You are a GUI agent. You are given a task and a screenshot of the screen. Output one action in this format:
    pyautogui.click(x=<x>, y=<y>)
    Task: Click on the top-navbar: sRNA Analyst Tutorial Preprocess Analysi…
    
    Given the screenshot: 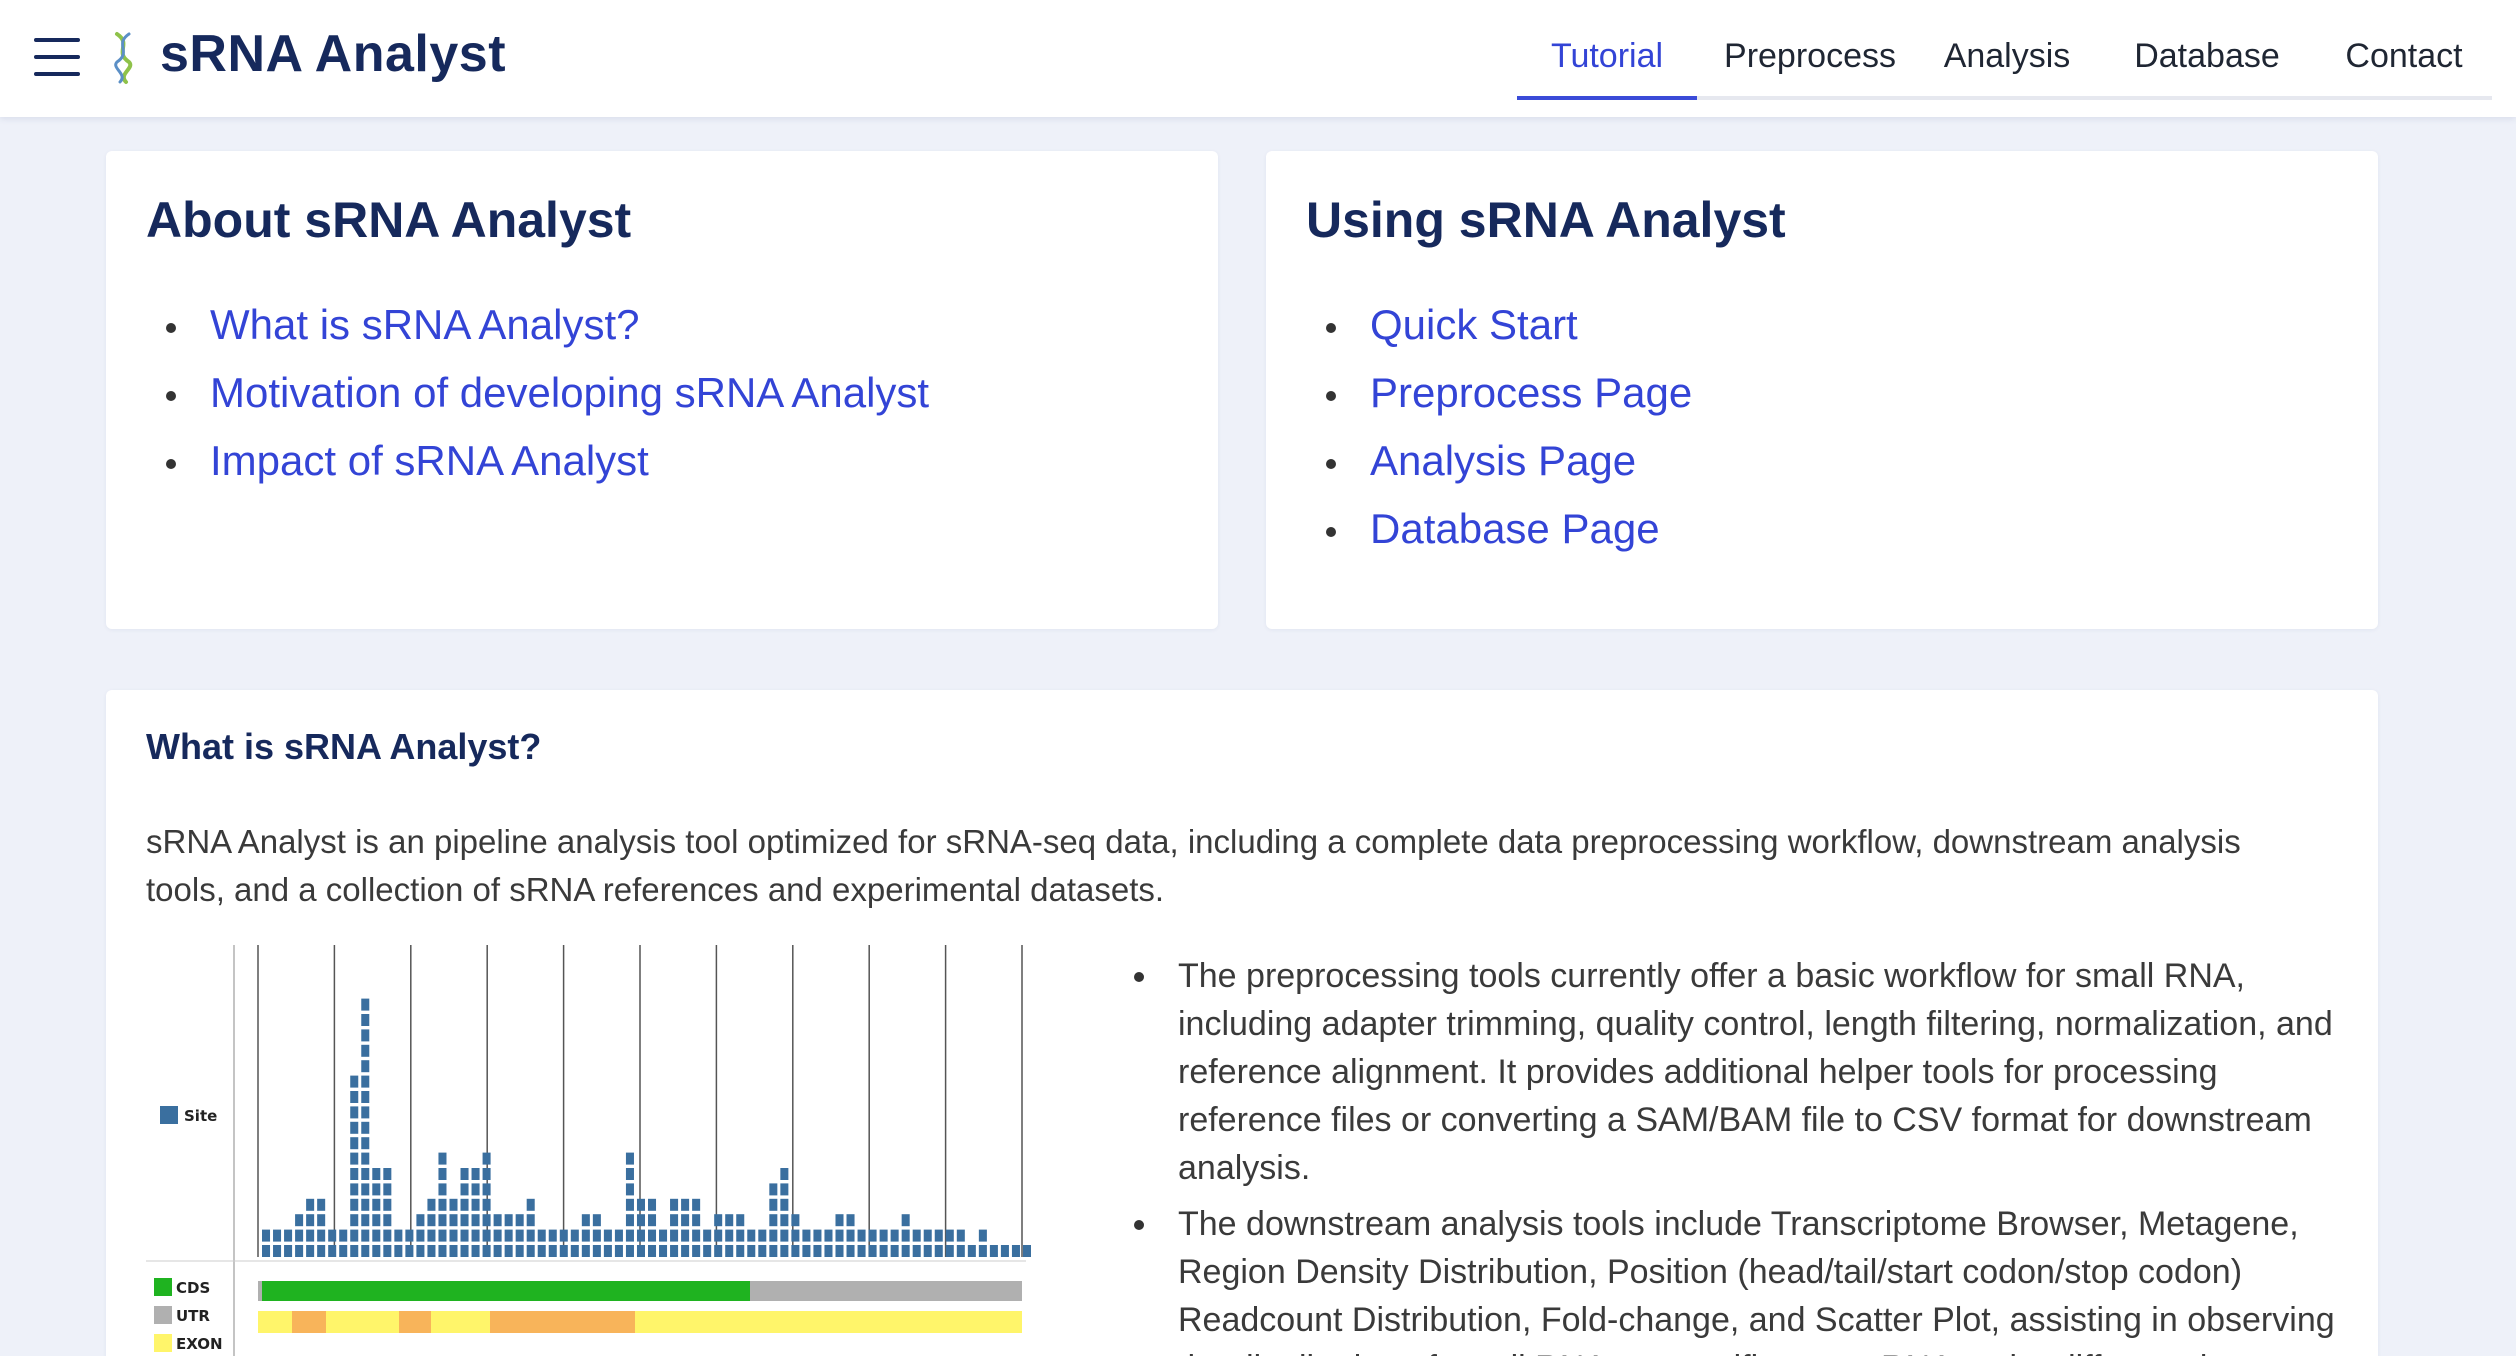 What is the action you would take?
    pyautogui.click(x=1258, y=58)
    